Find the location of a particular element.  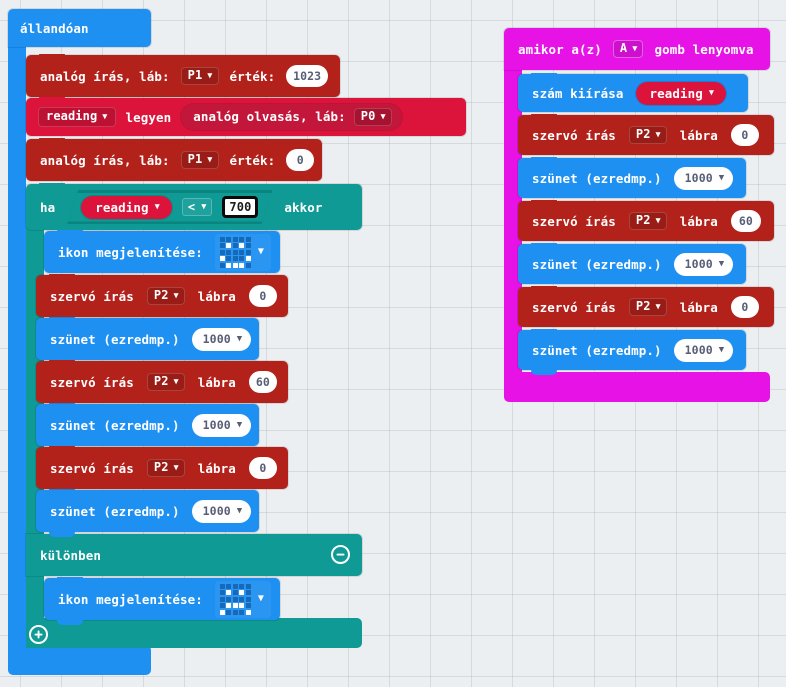

forever-block-header: állandóan is located at coordinates (79, 28).